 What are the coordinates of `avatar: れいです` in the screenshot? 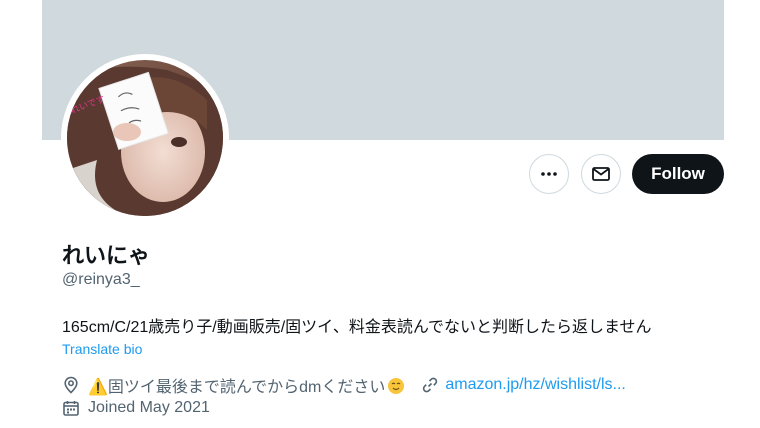 It's located at (145, 138).